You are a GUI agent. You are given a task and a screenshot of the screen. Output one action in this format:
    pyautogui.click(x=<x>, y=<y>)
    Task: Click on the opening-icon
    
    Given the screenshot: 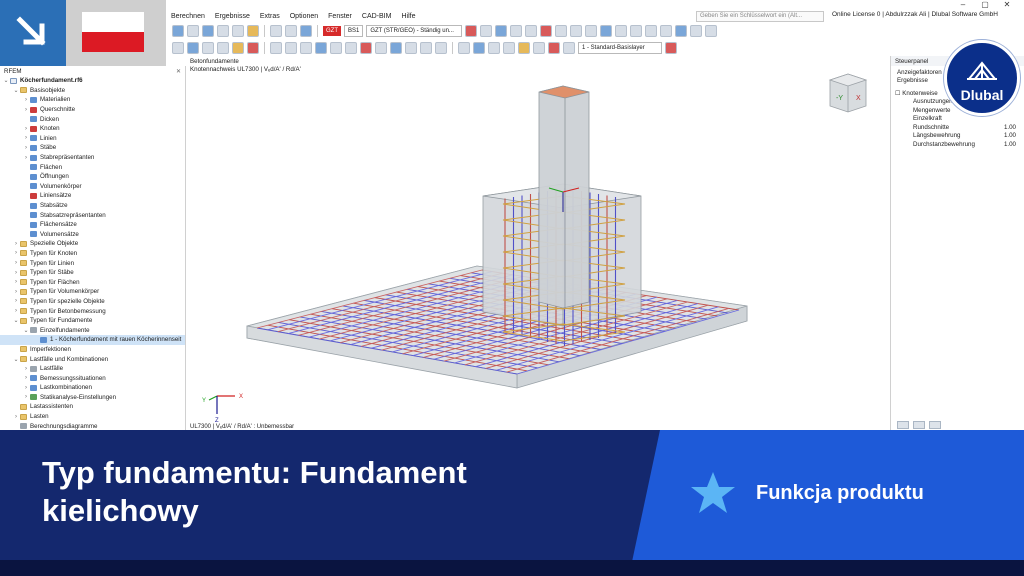 What is the action you would take?
    pyautogui.click(x=411, y=48)
    